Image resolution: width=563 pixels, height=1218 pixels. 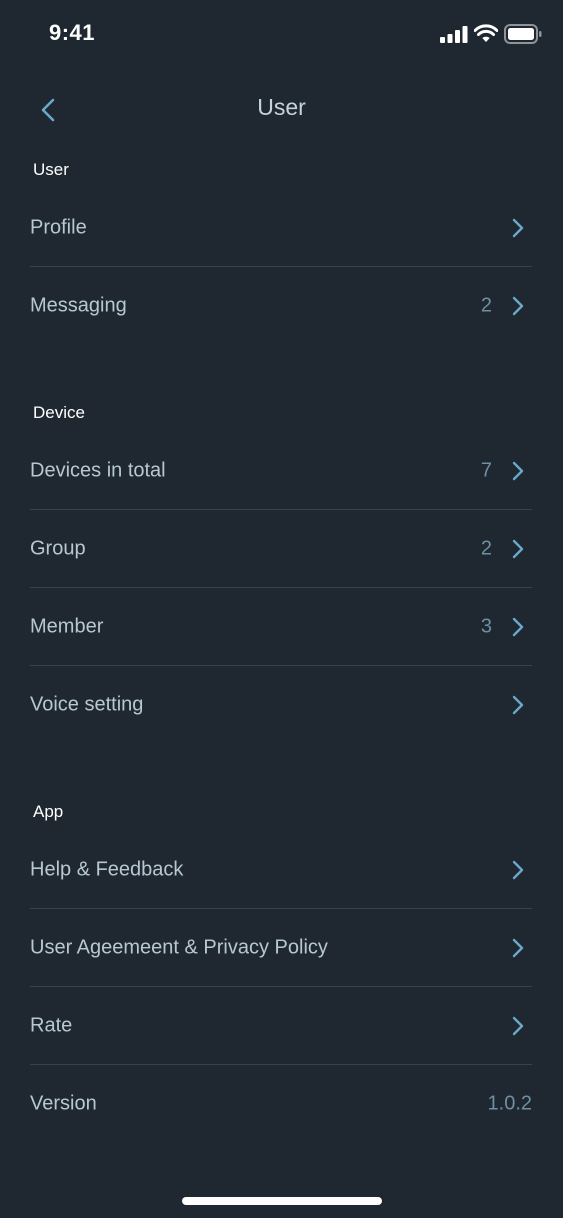 What do you see at coordinates (523, 34) in the screenshot?
I see `battery-icon` at bounding box center [523, 34].